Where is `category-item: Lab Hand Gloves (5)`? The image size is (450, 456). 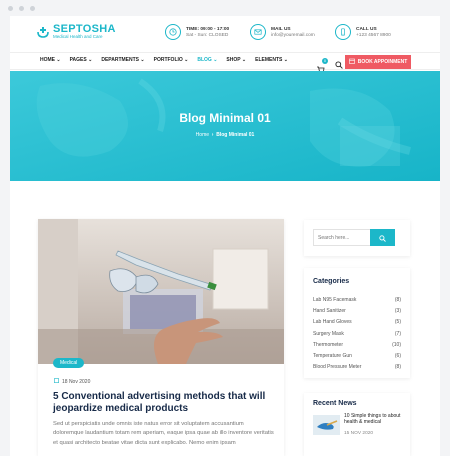
category-item: Lab Hand Gloves (5) is located at coordinates (357, 324).